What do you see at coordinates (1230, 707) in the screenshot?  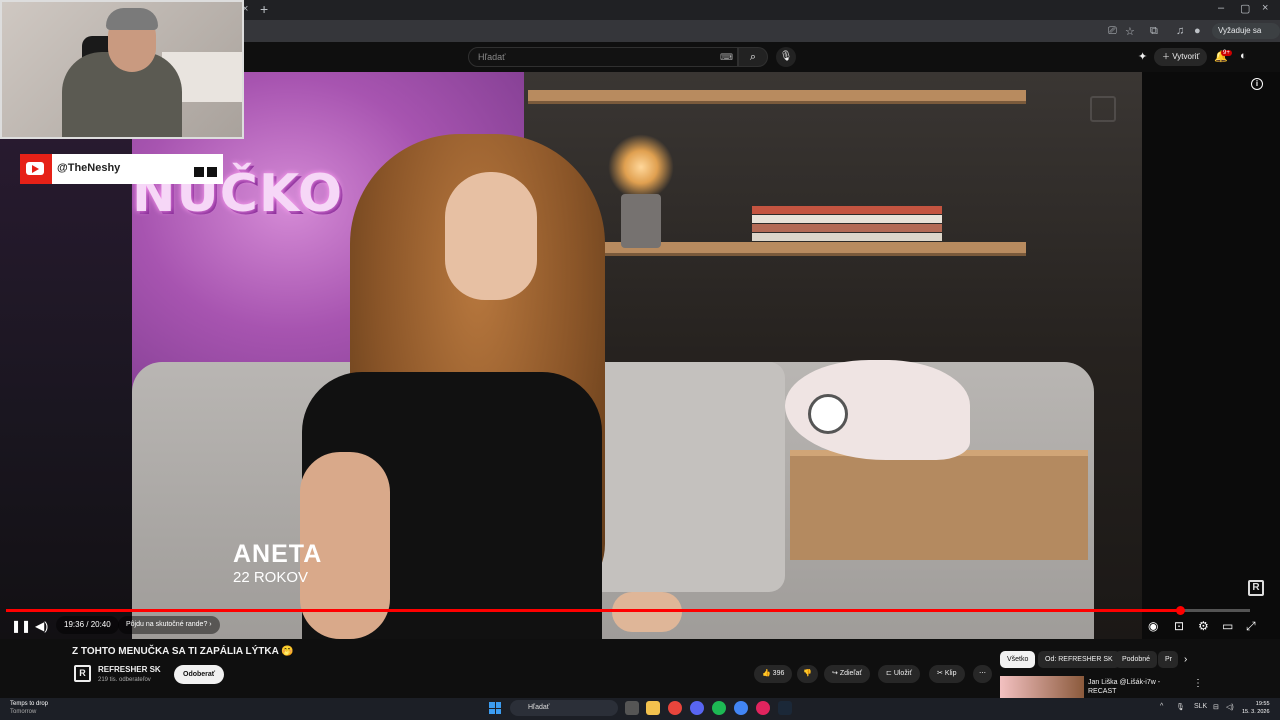 I see `speaker-icon: ◁)` at bounding box center [1230, 707].